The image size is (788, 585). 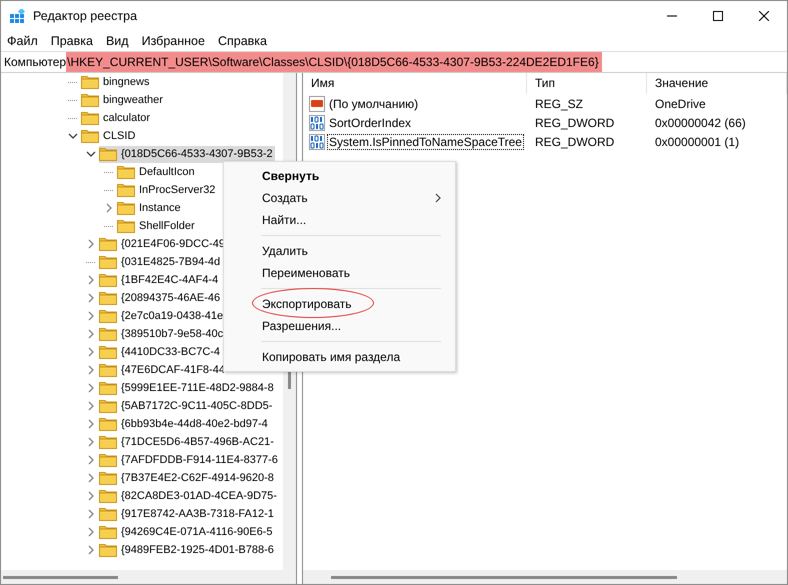 I want to click on window-title: Редактор реестра, so click(x=85, y=16).